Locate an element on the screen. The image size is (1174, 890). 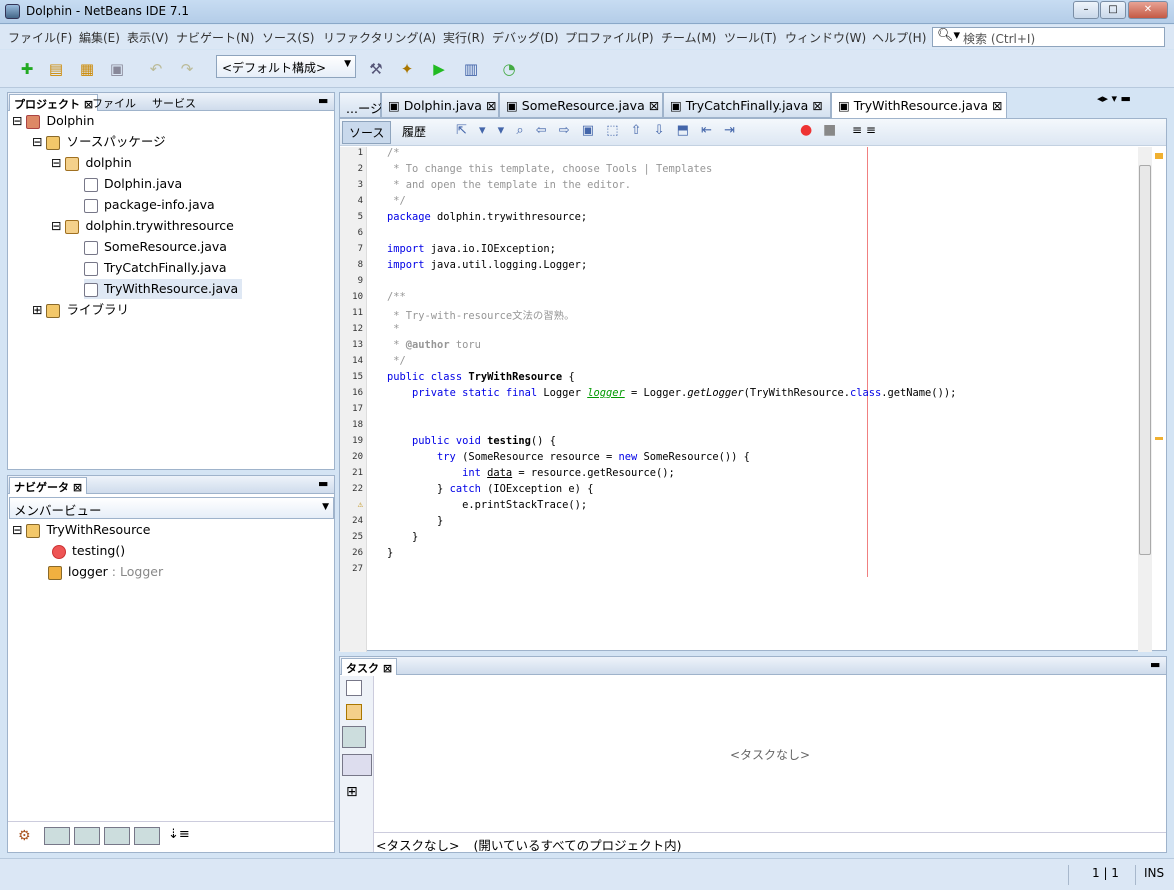
filter-fields-icon is located at coordinates (57, 836).